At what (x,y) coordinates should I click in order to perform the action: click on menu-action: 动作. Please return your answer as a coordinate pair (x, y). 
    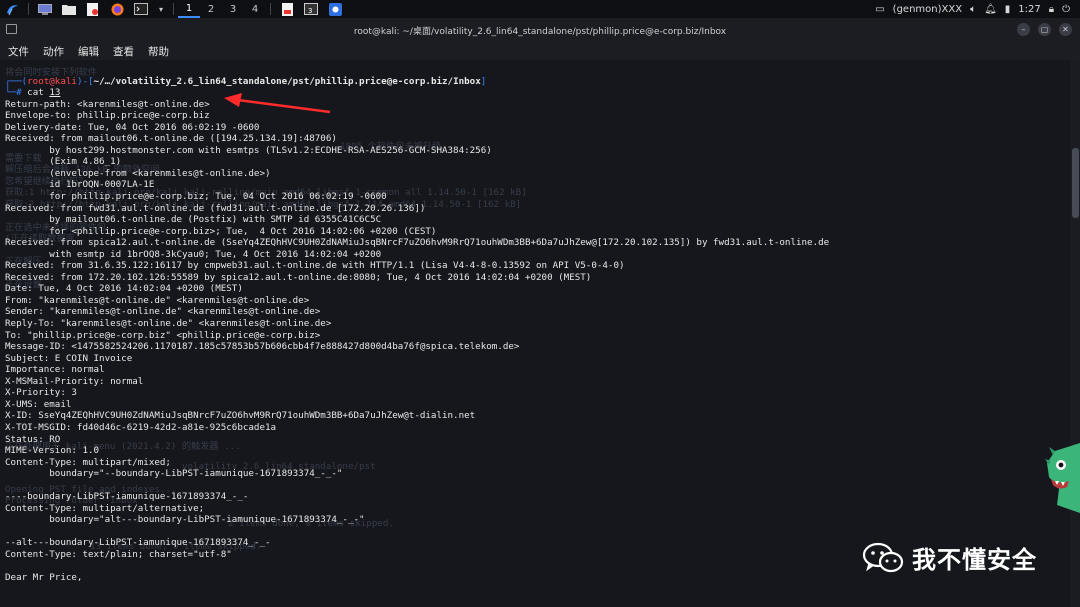
    Looking at the image, I should click on (53, 51).